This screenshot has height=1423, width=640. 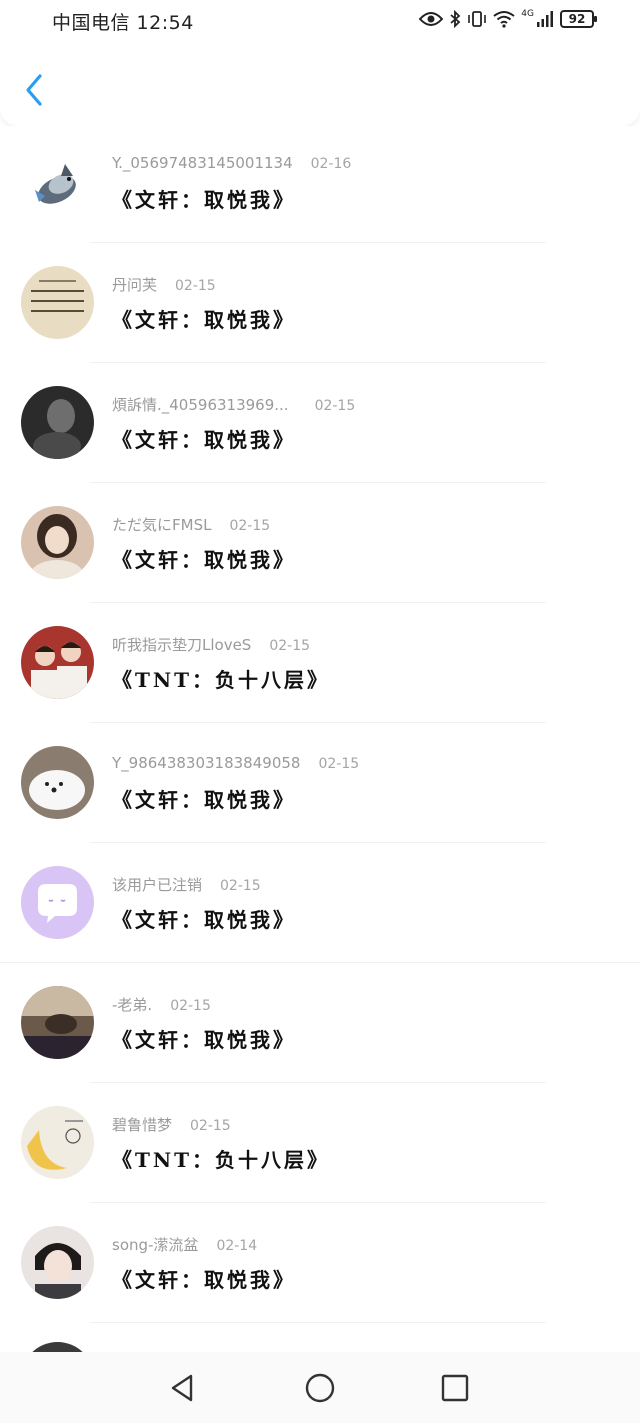 What do you see at coordinates (157, 884) in the screenshot?
I see `user-name: 该用户已注销` at bounding box center [157, 884].